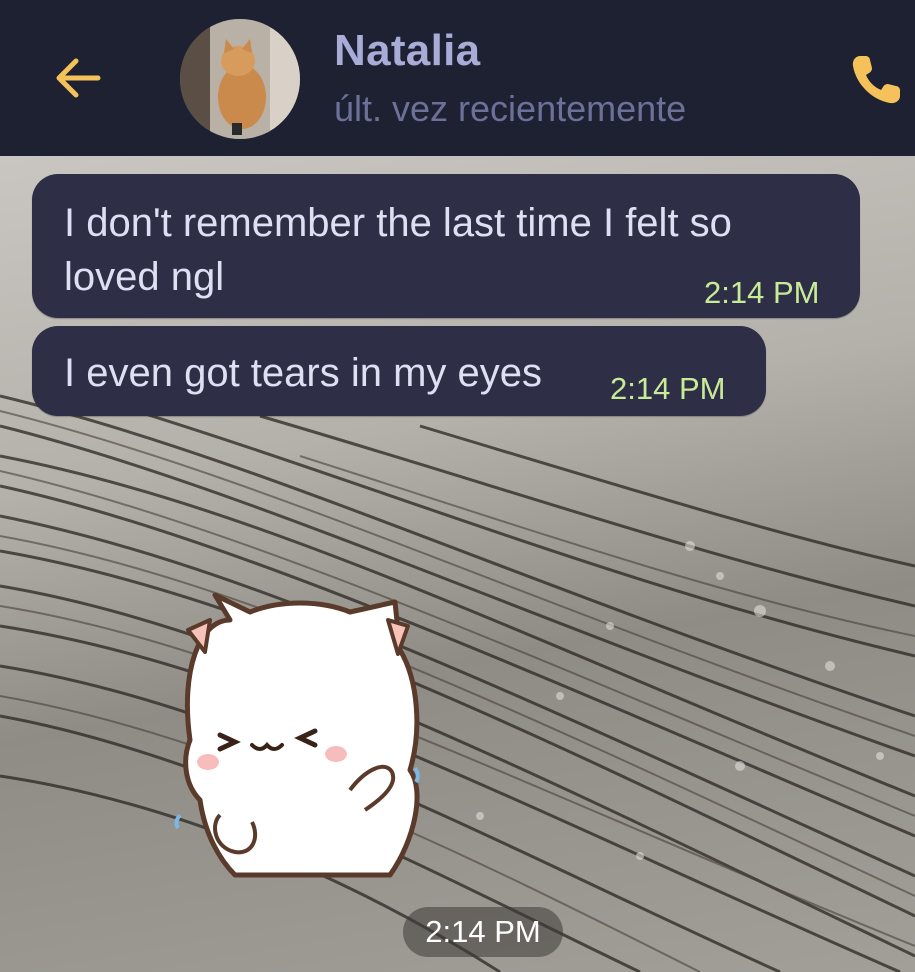  I want to click on phone-icon, so click(876, 80).